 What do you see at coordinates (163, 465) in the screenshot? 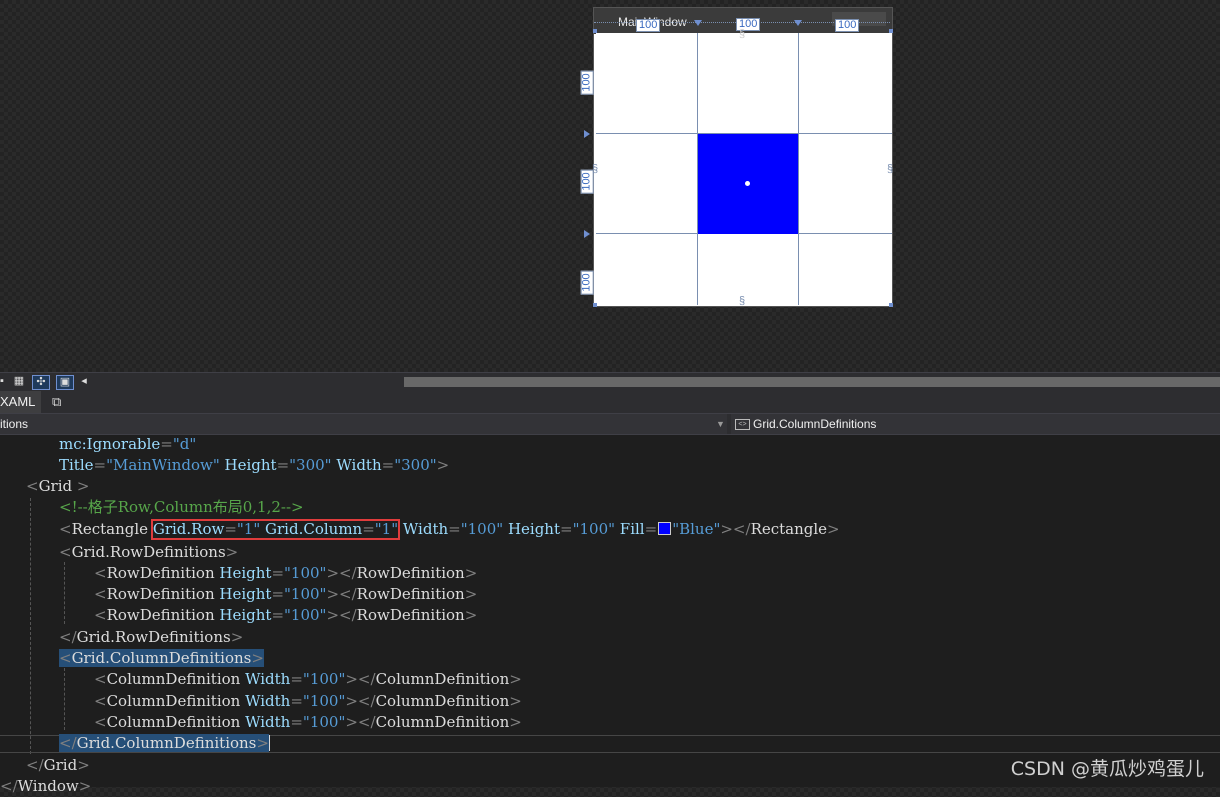
I see `code-val: "MainWindow"` at bounding box center [163, 465].